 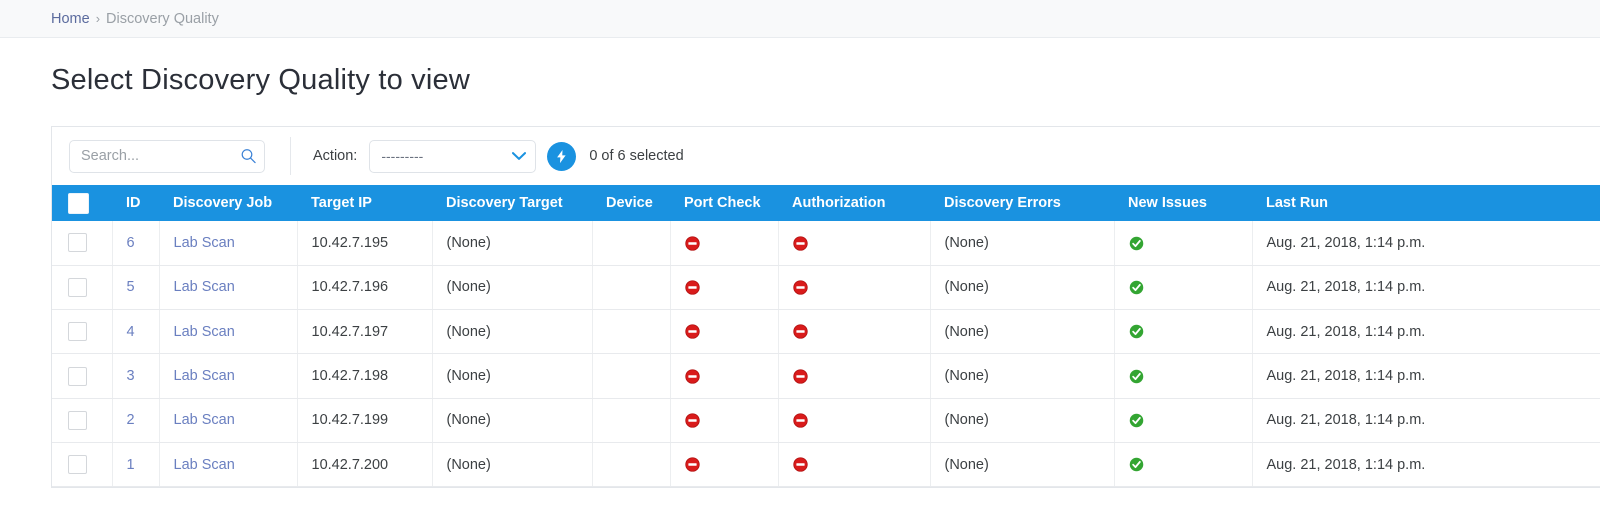 I want to click on id-link: 2, so click(x=131, y=420).